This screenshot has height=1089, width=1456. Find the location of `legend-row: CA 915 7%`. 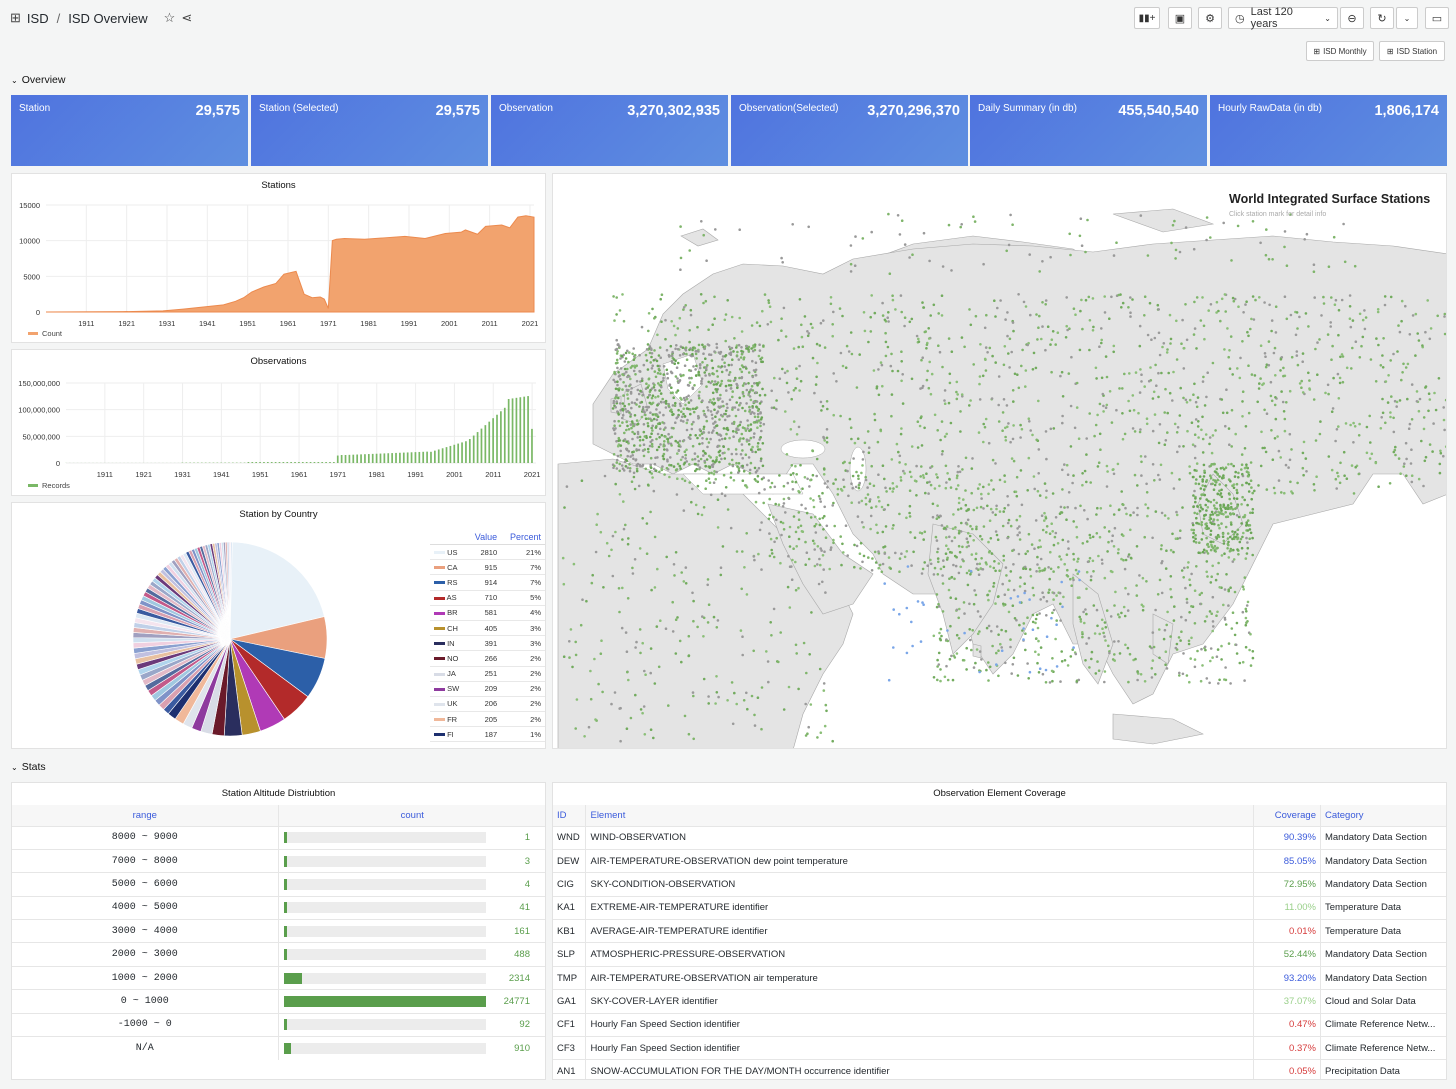

legend-row: CA 915 7% is located at coordinates (487, 567).